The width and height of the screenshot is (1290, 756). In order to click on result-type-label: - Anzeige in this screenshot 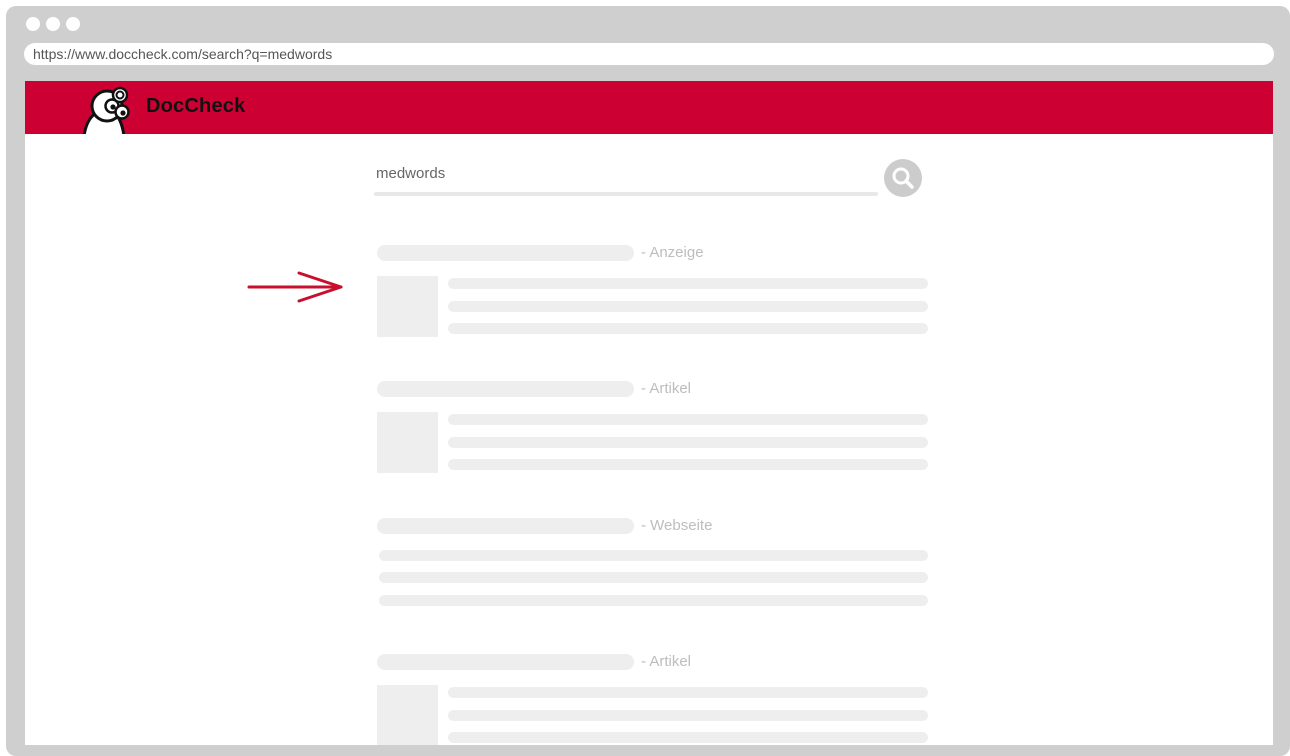, I will do `click(672, 252)`.